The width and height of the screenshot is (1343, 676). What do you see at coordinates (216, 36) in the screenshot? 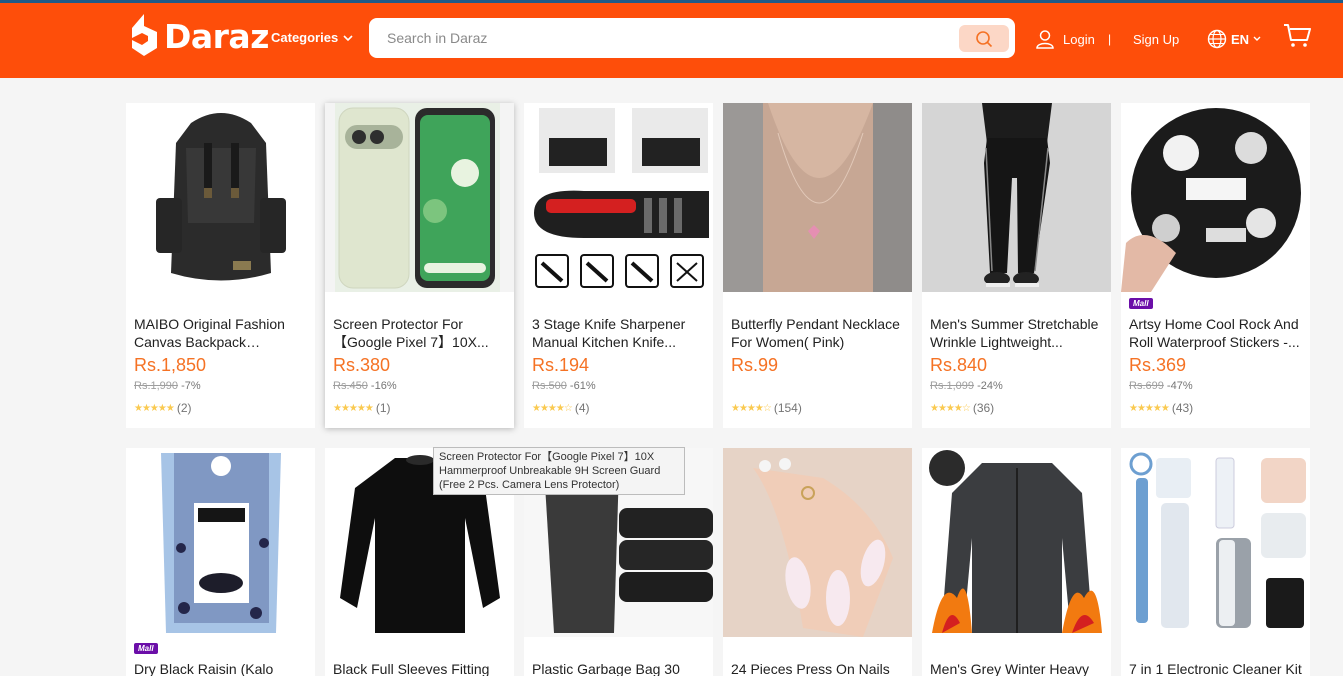
I see `logo-text: Daraz` at bounding box center [216, 36].